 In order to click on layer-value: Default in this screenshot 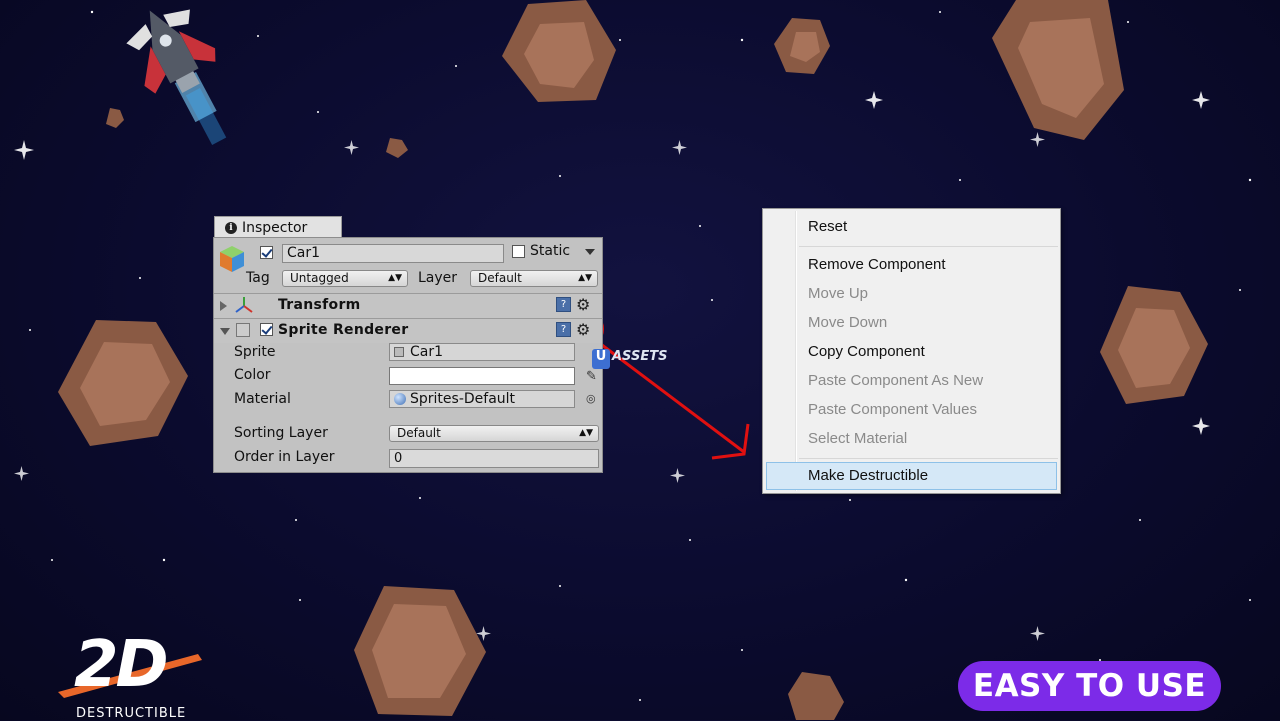, I will do `click(500, 278)`.